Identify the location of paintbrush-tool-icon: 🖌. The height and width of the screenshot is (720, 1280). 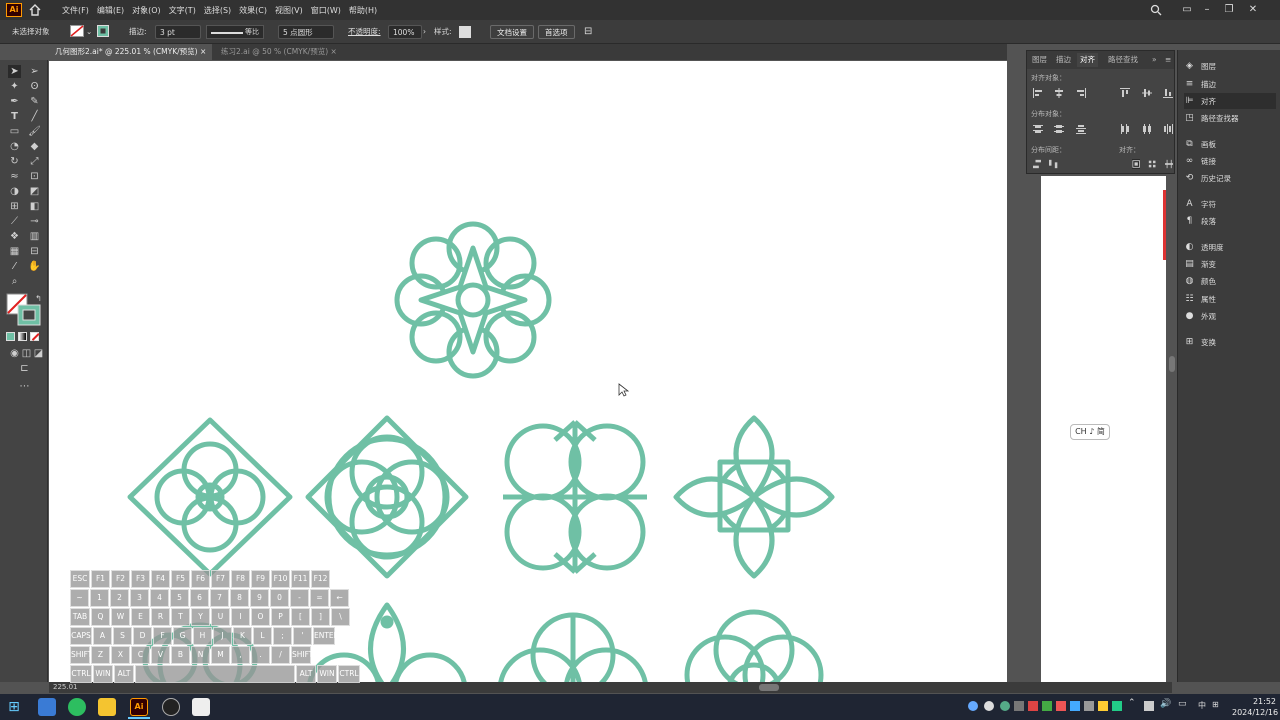
(34, 131).